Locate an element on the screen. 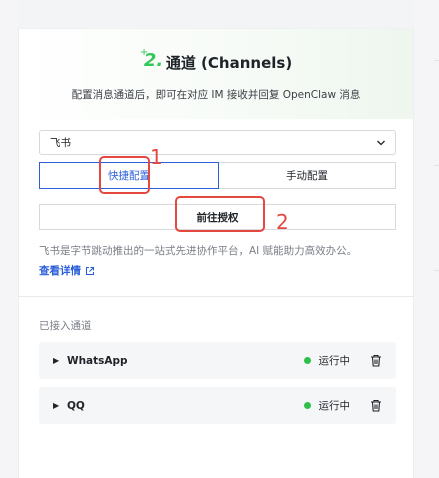  channel-row-whatsapp: ▶ WhatsApp 运行中 is located at coordinates (217, 360).